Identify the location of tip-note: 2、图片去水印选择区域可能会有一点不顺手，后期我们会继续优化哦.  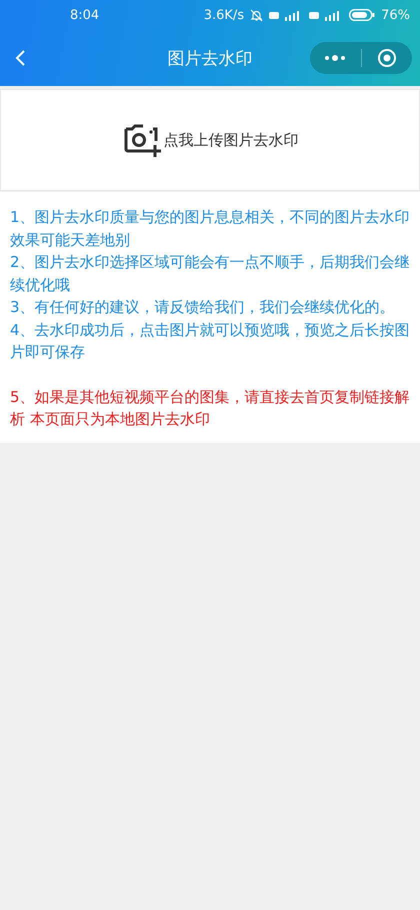
(210, 274).